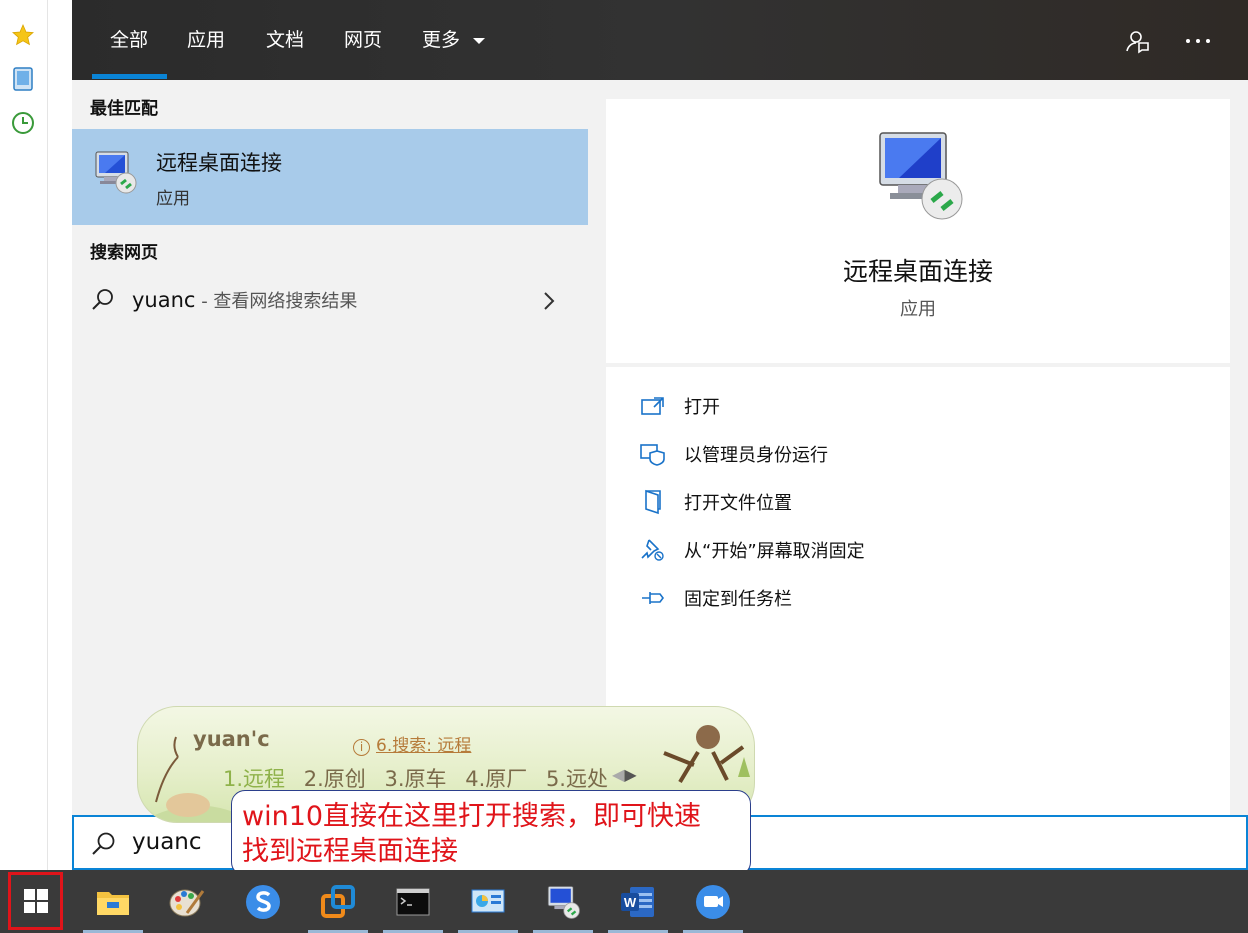 The height and width of the screenshot is (933, 1248). Describe the element at coordinates (1137, 41) in the screenshot. I see `feedback-icon` at that location.